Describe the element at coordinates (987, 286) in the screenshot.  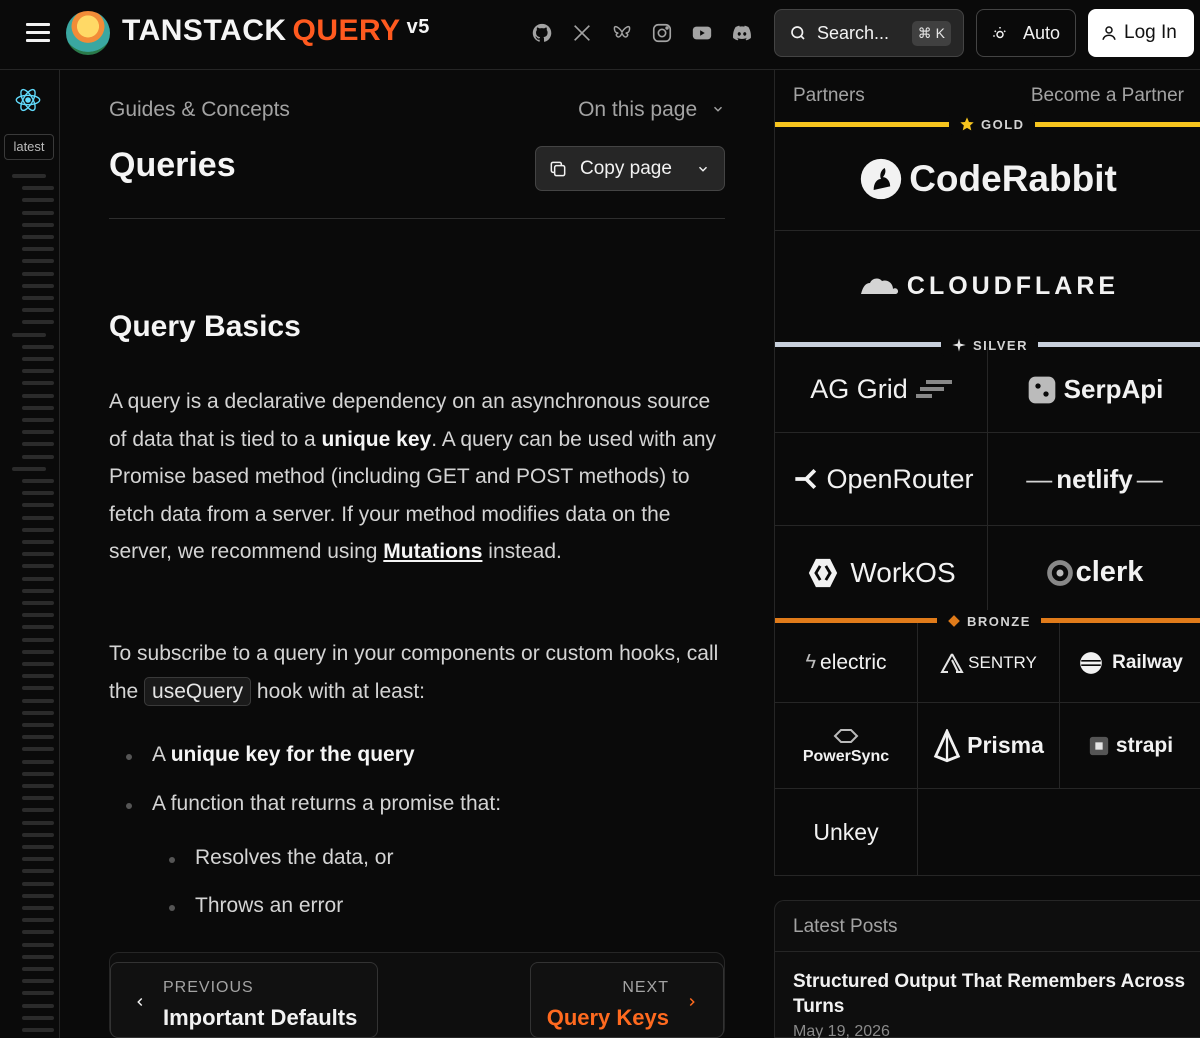
I see `partner-cloudflare: CLOUDFLARE` at that location.